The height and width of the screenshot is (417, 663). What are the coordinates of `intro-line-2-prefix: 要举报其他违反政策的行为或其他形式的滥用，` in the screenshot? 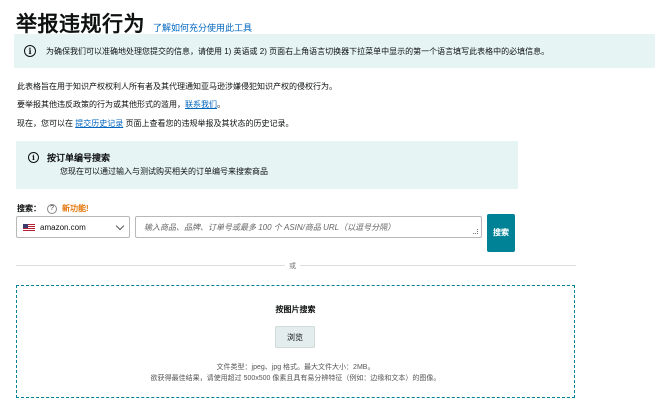 It's located at (101, 104).